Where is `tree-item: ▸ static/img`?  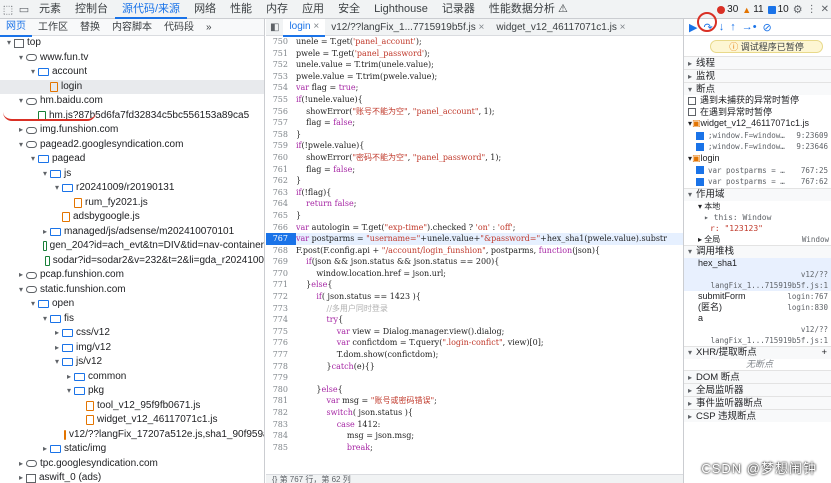
tree-item: ▸ static/img is located at coordinates (132, 449).